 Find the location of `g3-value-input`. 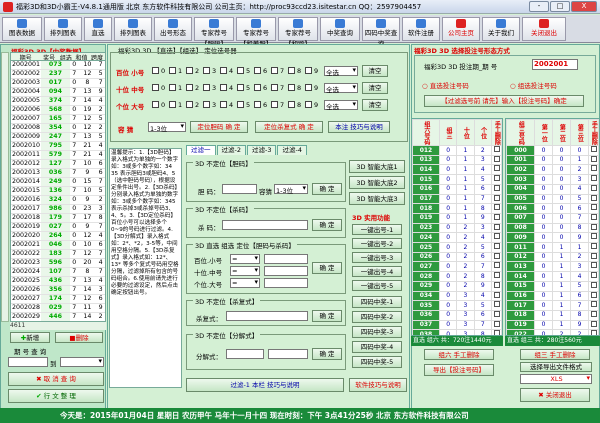

g3-value-input is located at coordinates (286, 283).